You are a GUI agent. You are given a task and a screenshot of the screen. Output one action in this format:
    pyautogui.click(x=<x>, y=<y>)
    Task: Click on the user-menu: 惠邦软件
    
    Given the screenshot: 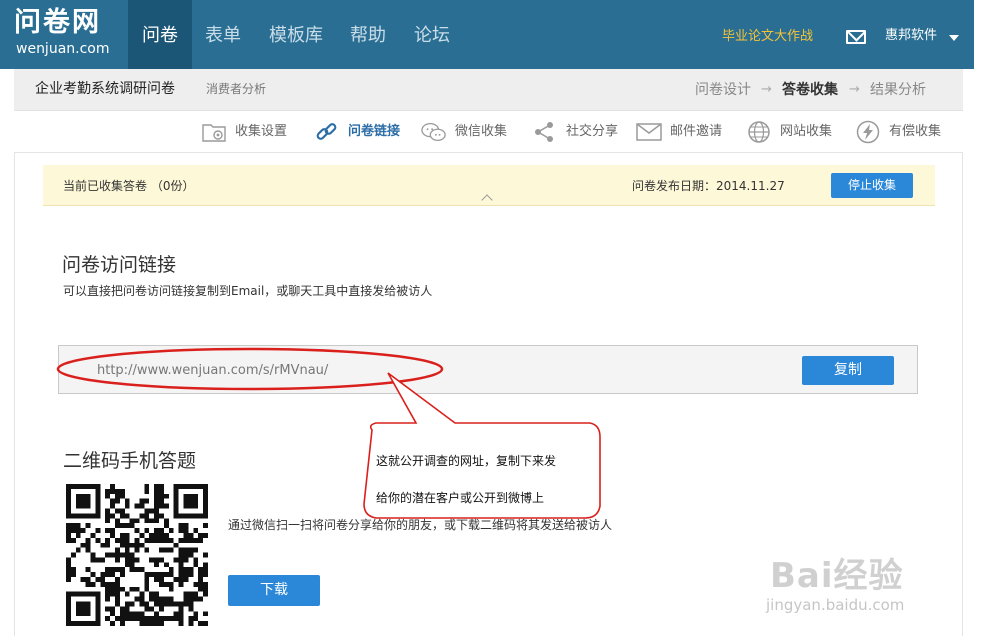 What is the action you would take?
    pyautogui.click(x=911, y=34)
    